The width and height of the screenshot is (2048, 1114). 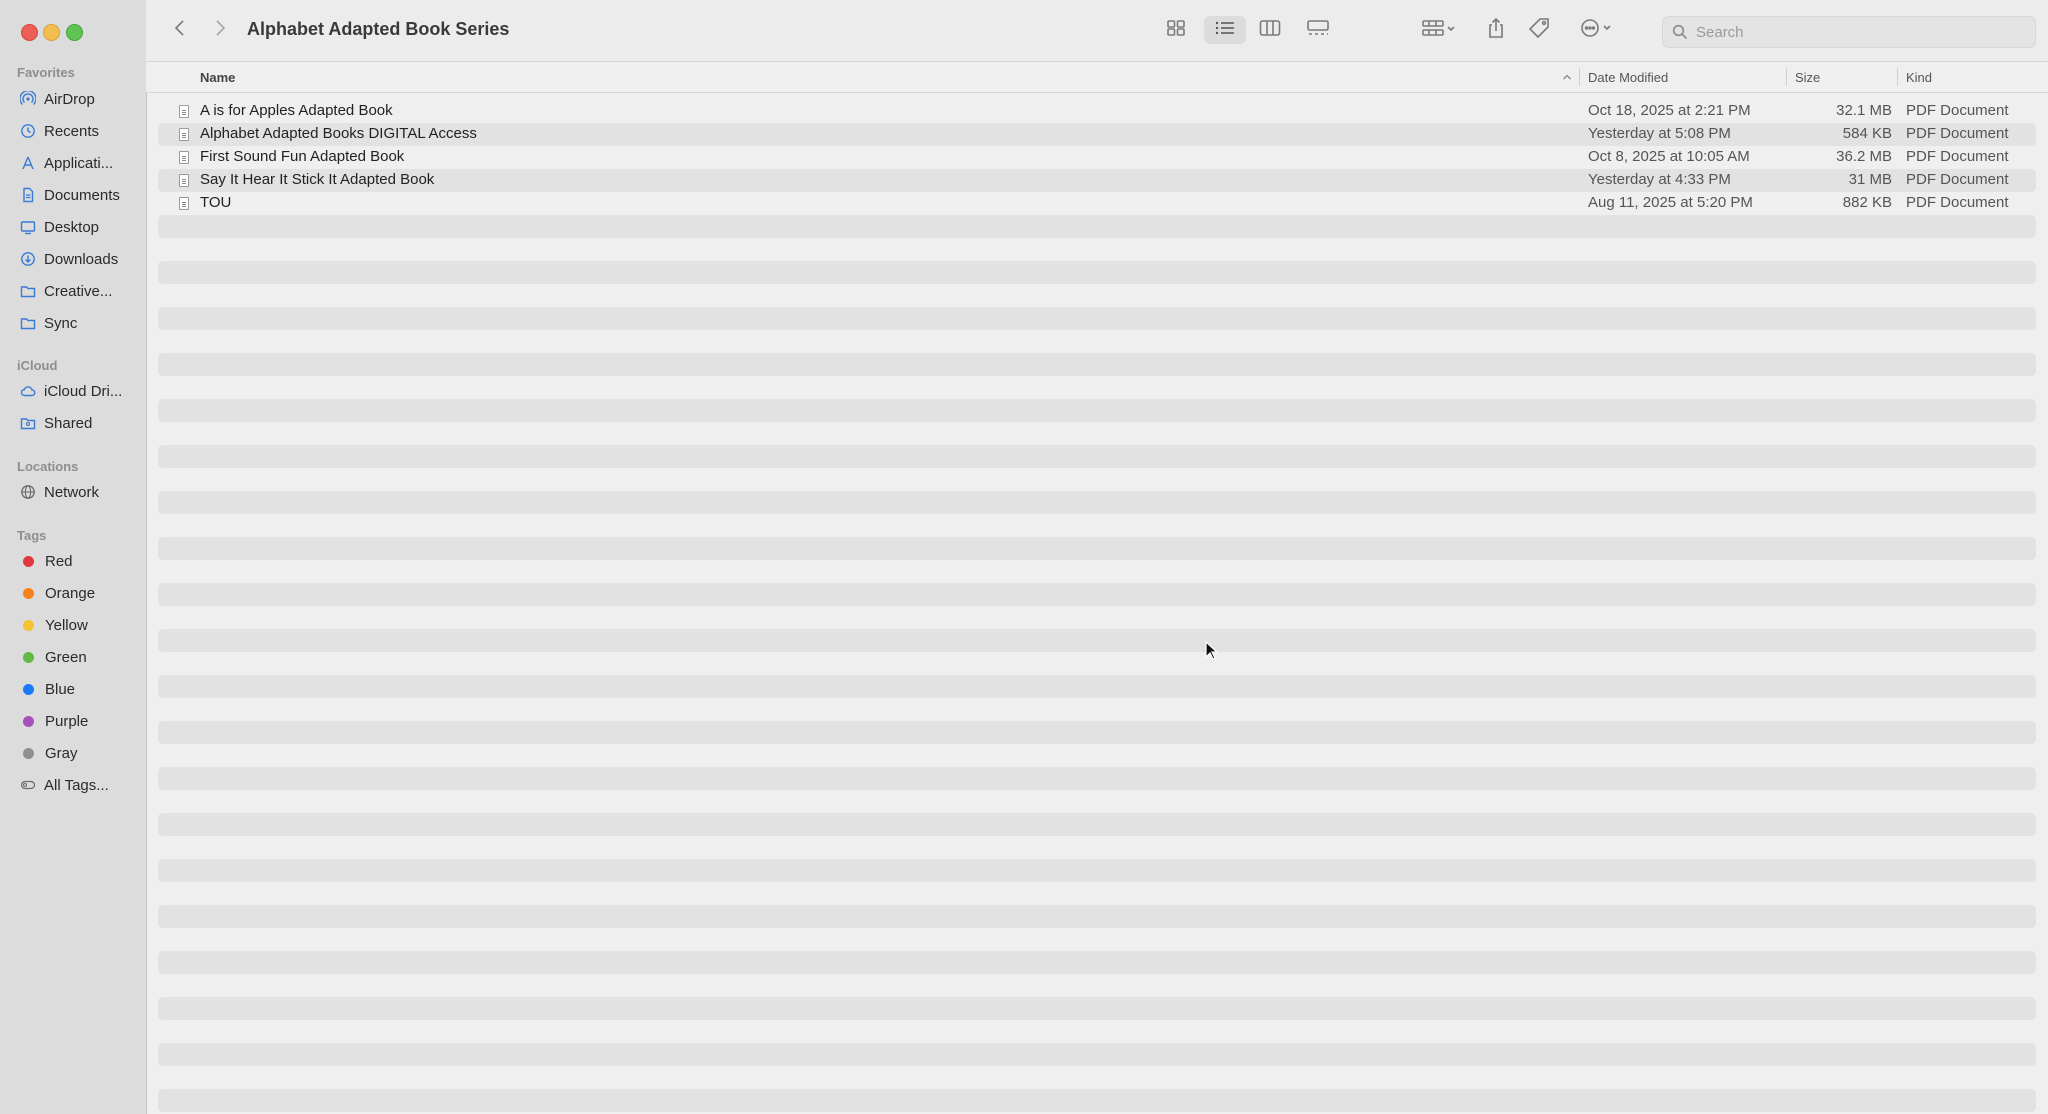 What do you see at coordinates (1670, 202) in the screenshot?
I see `file-date: Aug 11, 2025 at 5:20 PM` at bounding box center [1670, 202].